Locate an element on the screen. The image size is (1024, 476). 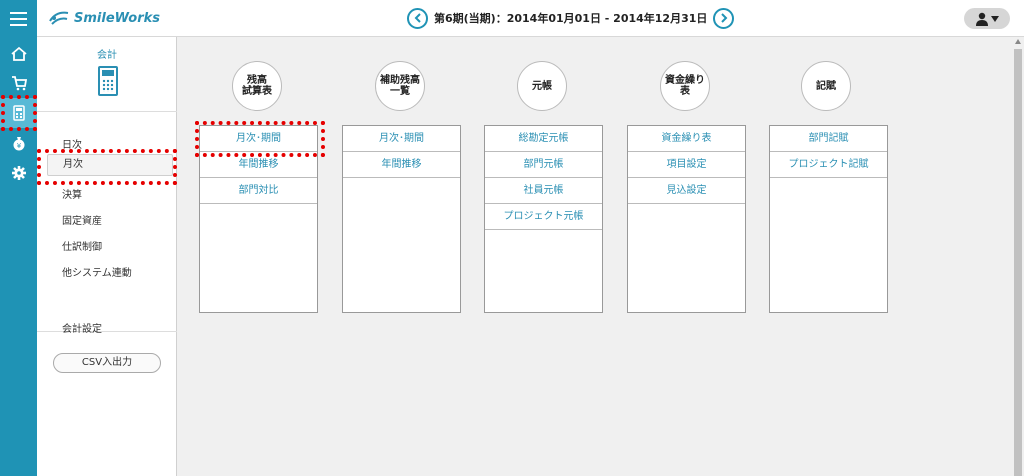
home-icon is located at coordinates (18, 53).